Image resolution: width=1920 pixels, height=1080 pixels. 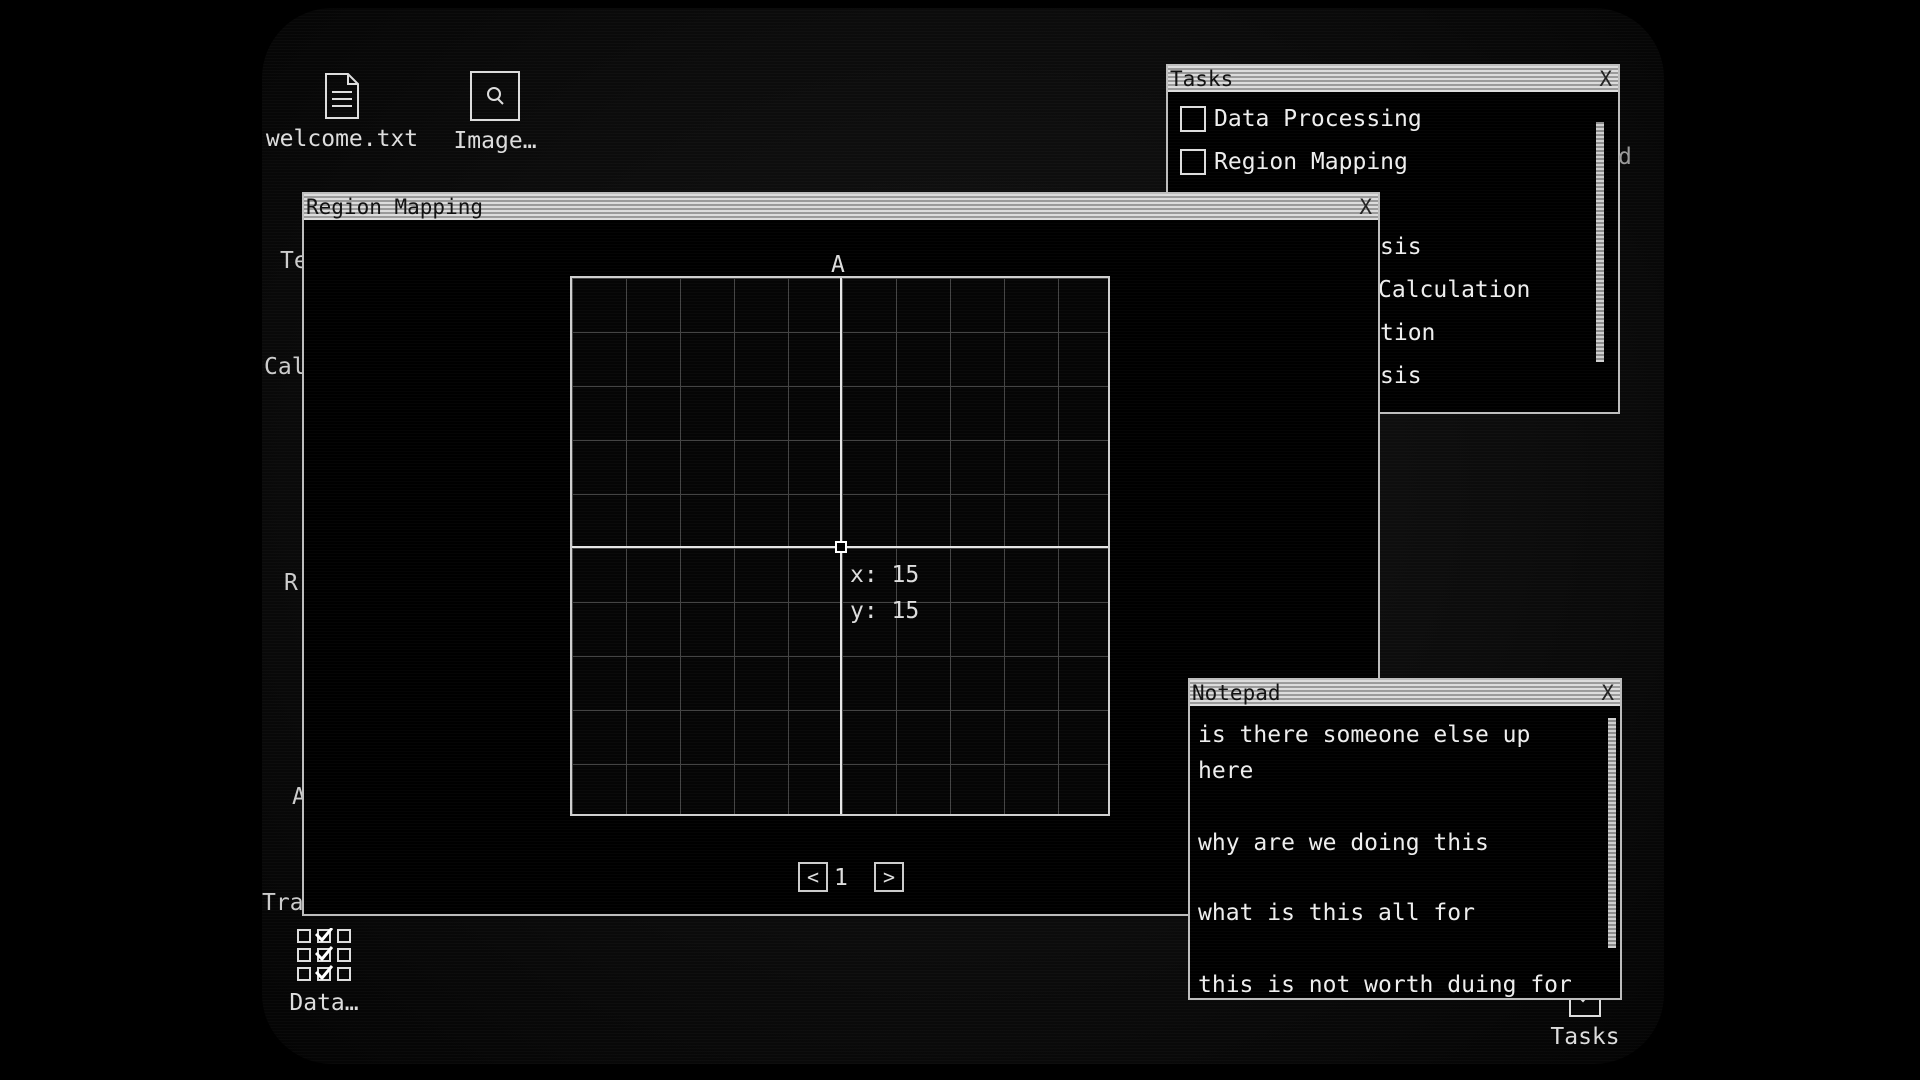 I want to click on note-line: this is not worth duing for, so click(x=1385, y=985).